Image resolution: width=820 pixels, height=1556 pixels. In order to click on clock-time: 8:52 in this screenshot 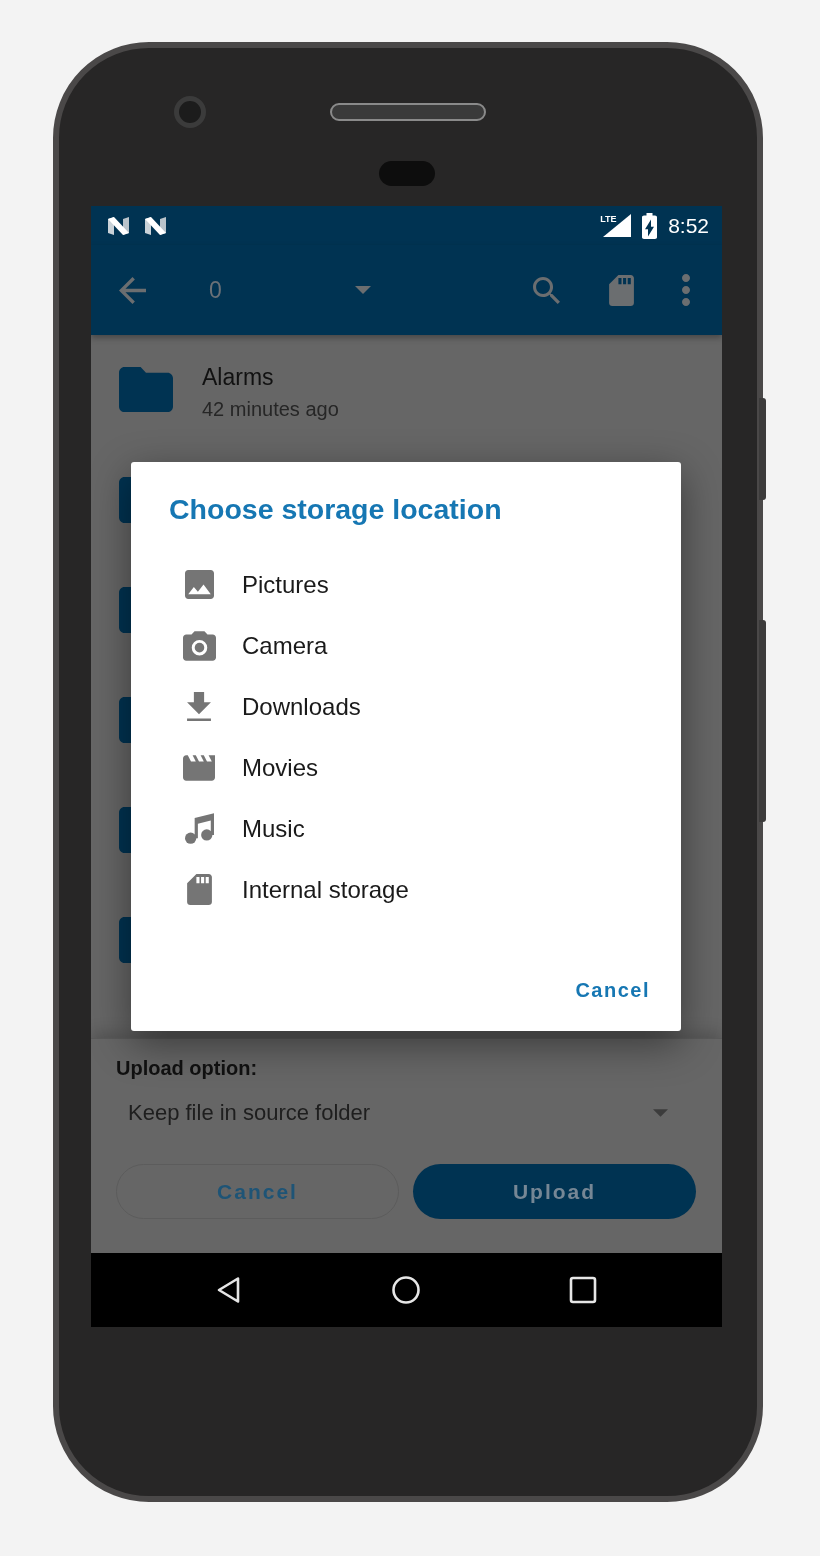, I will do `click(688, 225)`.